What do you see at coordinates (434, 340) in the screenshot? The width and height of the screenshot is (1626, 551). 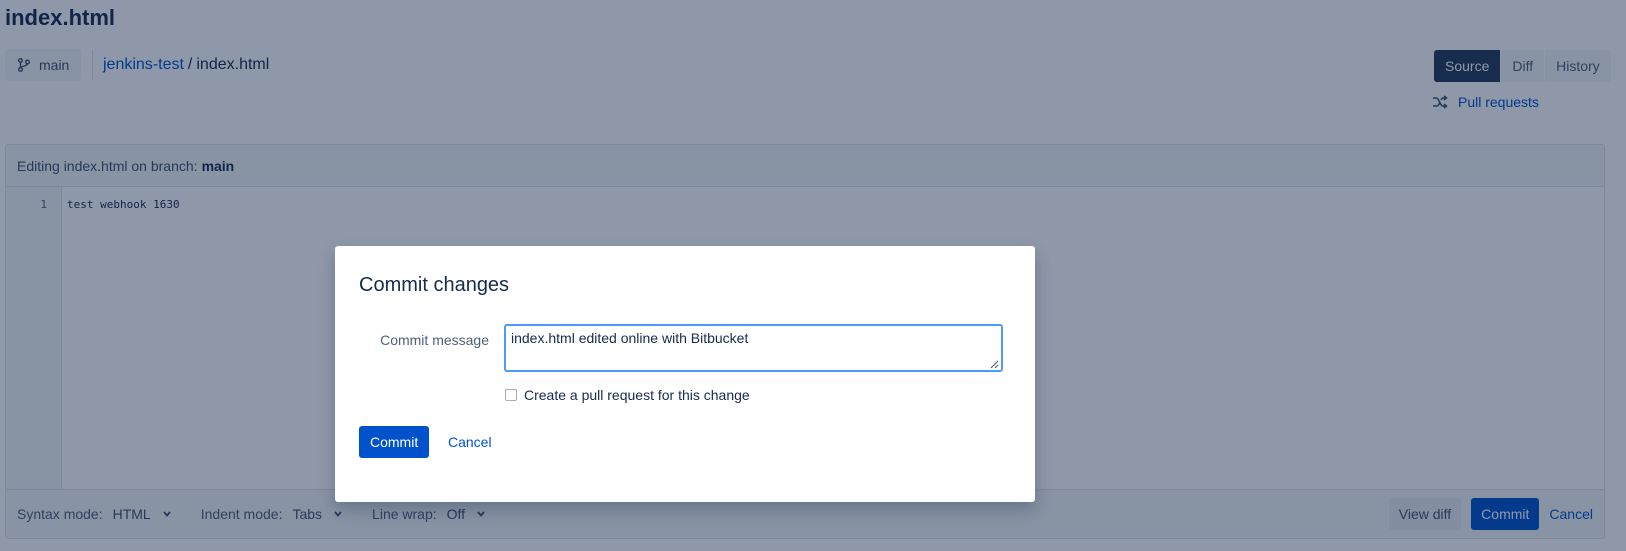 I see `commit-message-label: Commit message` at bounding box center [434, 340].